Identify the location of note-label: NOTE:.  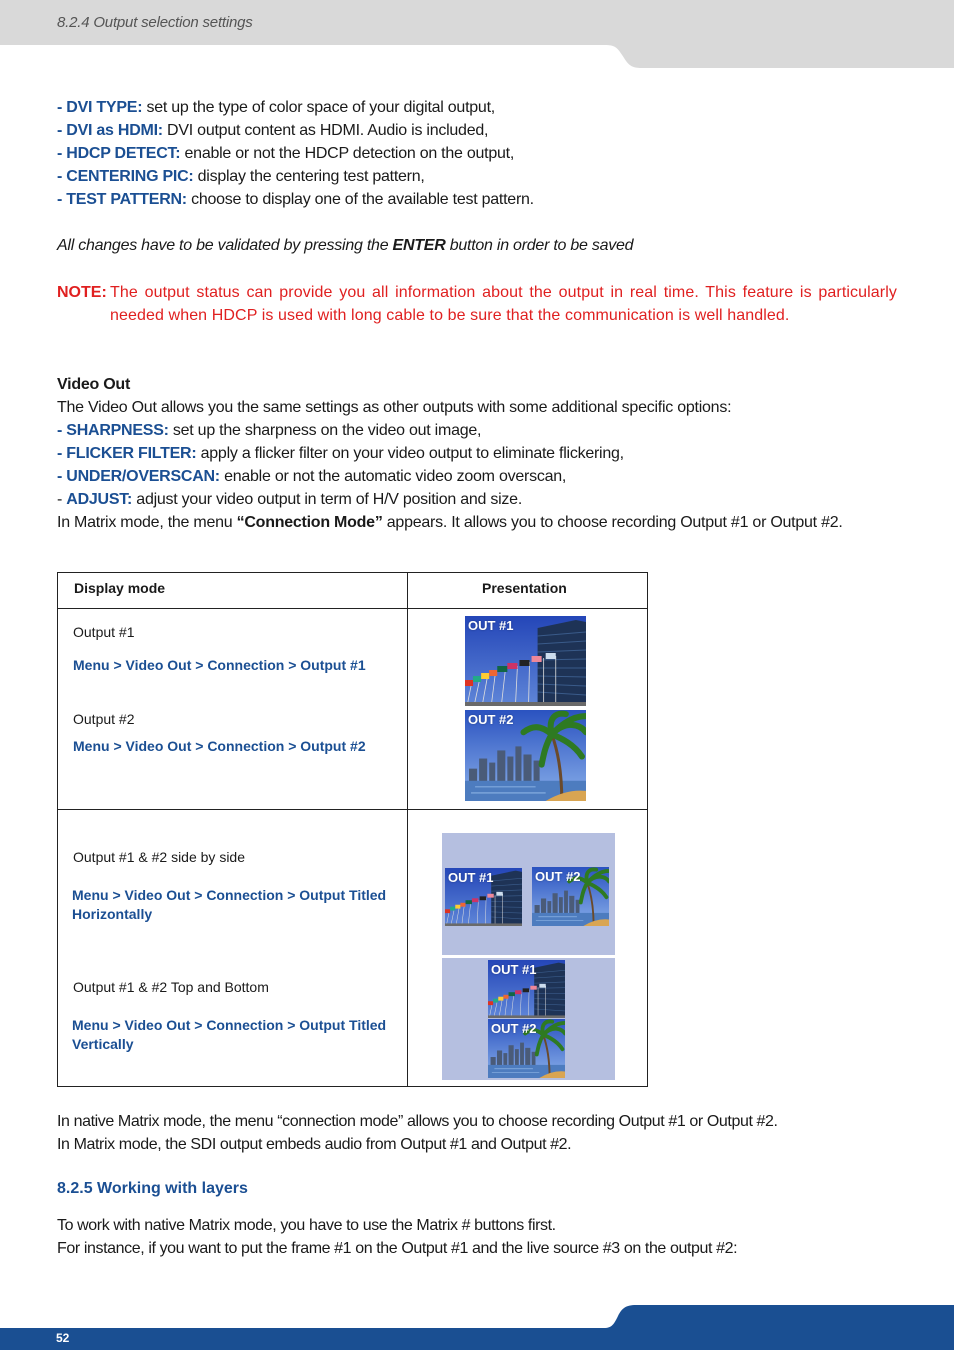
(82, 292).